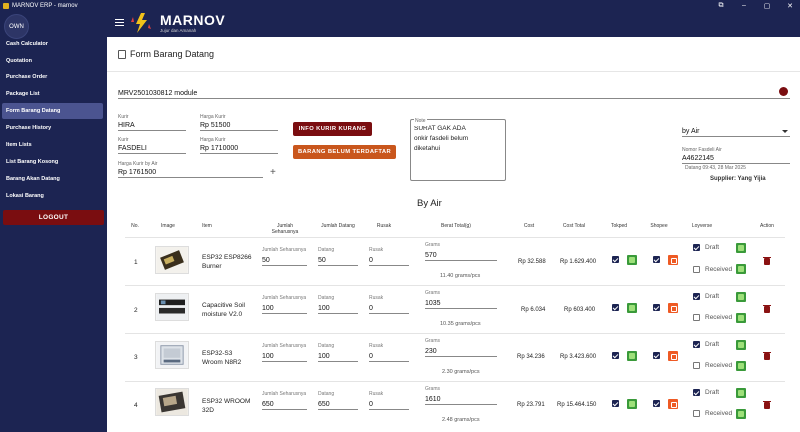 This screenshot has height=432, width=800. What do you see at coordinates (239, 122) in the screenshot?
I see `harga-kurir-field-1: Harga Kurir Rp 51500` at bounding box center [239, 122].